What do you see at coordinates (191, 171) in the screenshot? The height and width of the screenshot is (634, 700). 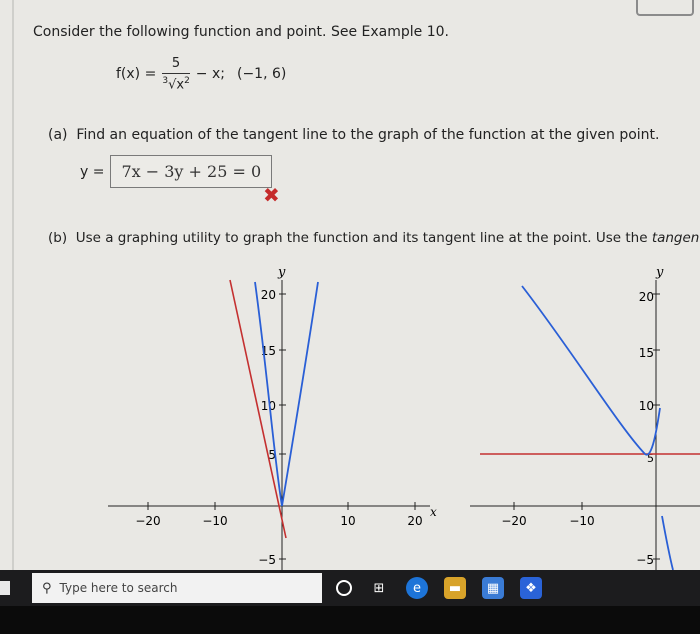 I see `answer-input: 7x − 3y + 25 = 0` at bounding box center [191, 171].